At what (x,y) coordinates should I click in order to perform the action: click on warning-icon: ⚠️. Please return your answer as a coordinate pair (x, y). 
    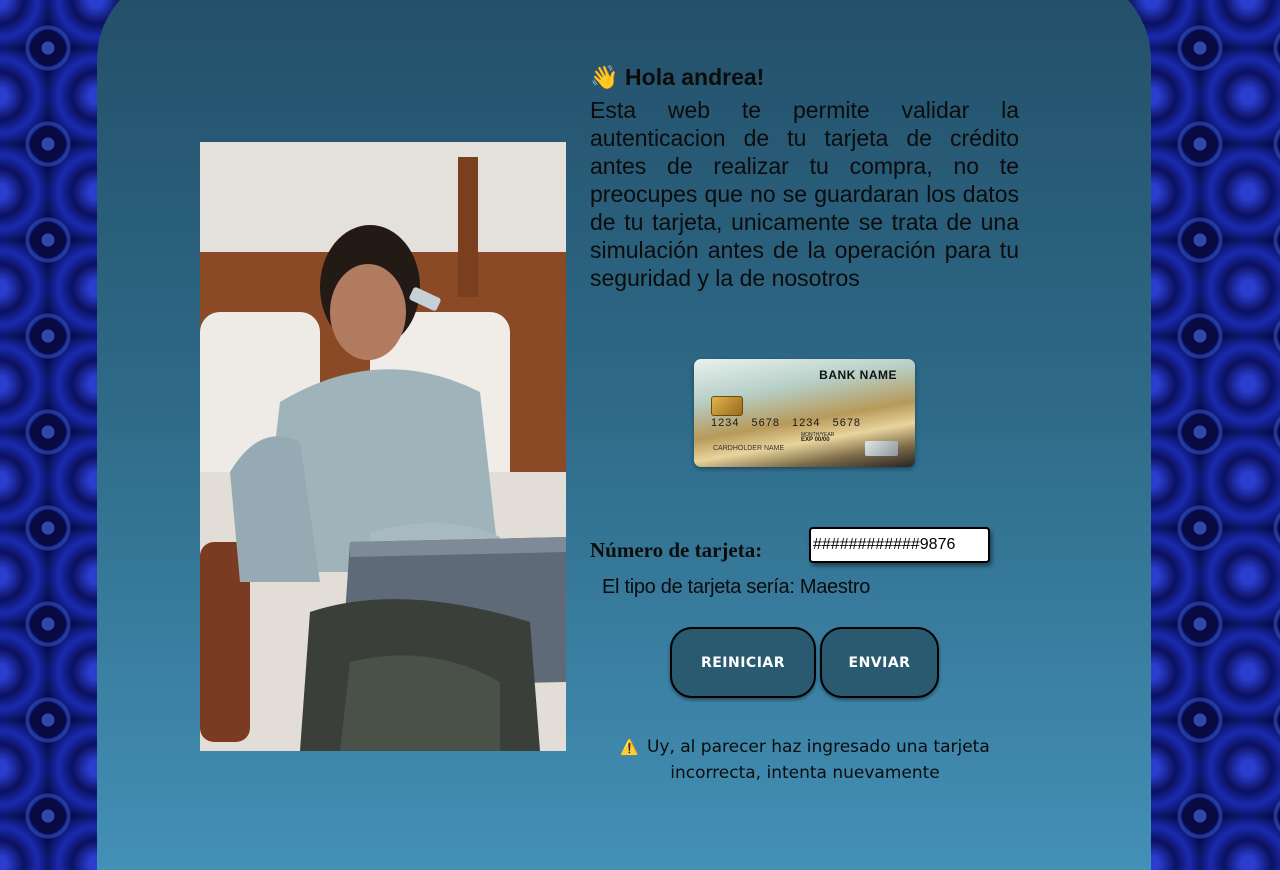
    Looking at the image, I should click on (629, 747).